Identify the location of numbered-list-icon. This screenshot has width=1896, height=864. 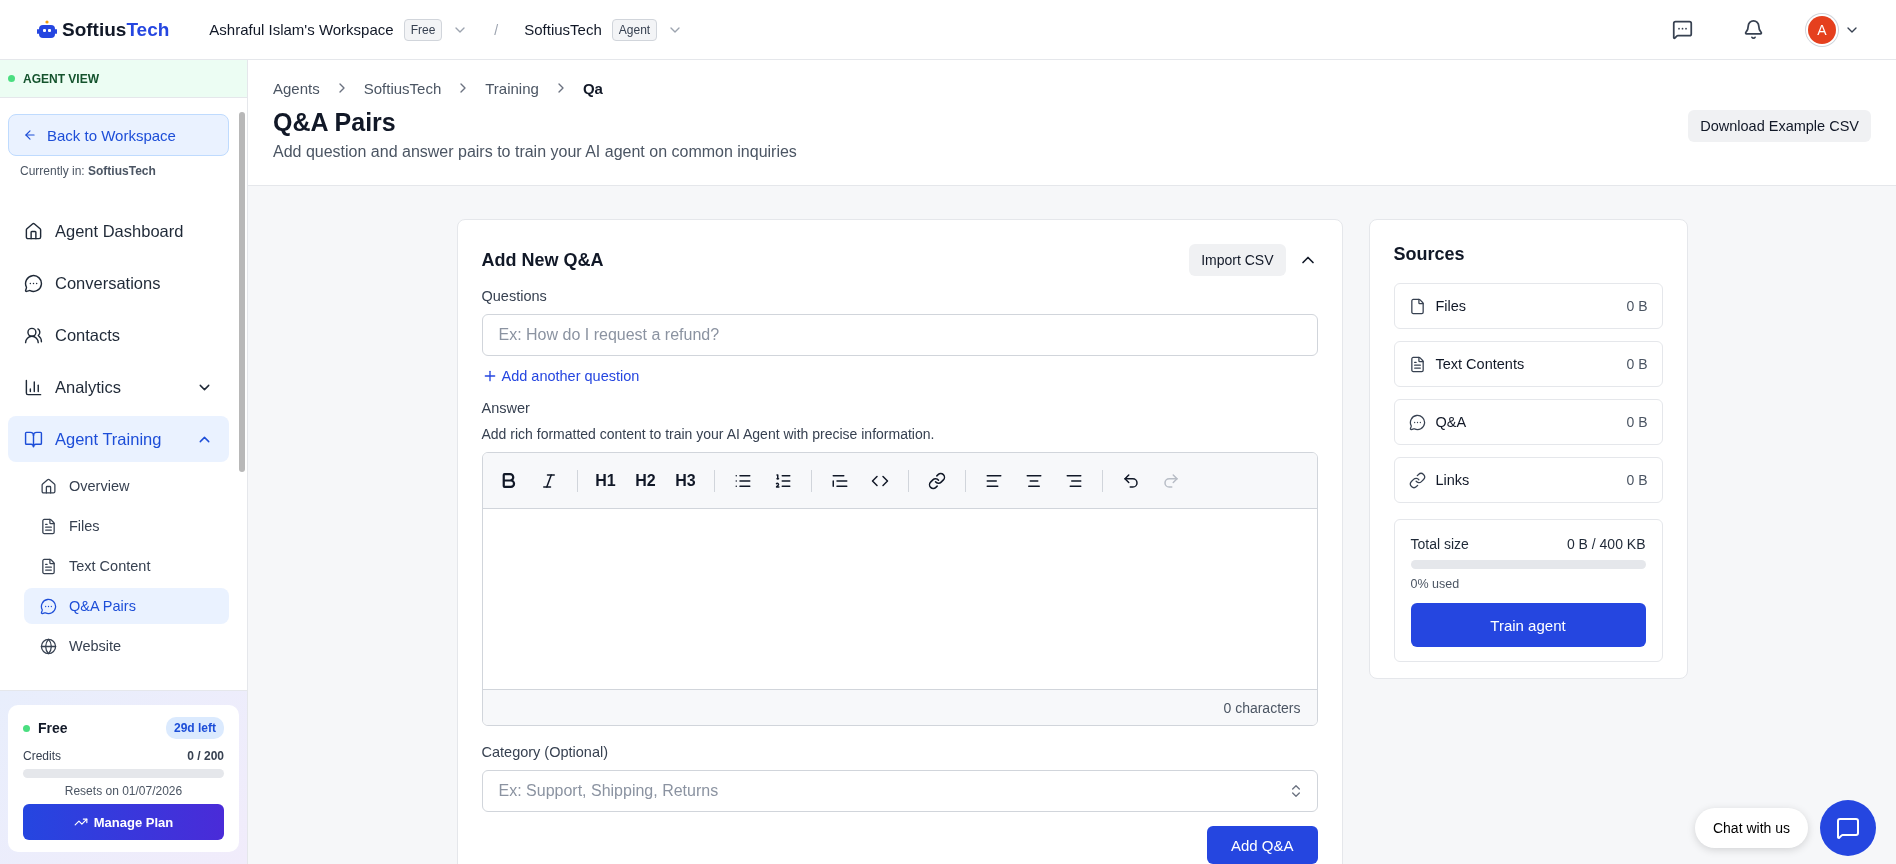
(782, 480).